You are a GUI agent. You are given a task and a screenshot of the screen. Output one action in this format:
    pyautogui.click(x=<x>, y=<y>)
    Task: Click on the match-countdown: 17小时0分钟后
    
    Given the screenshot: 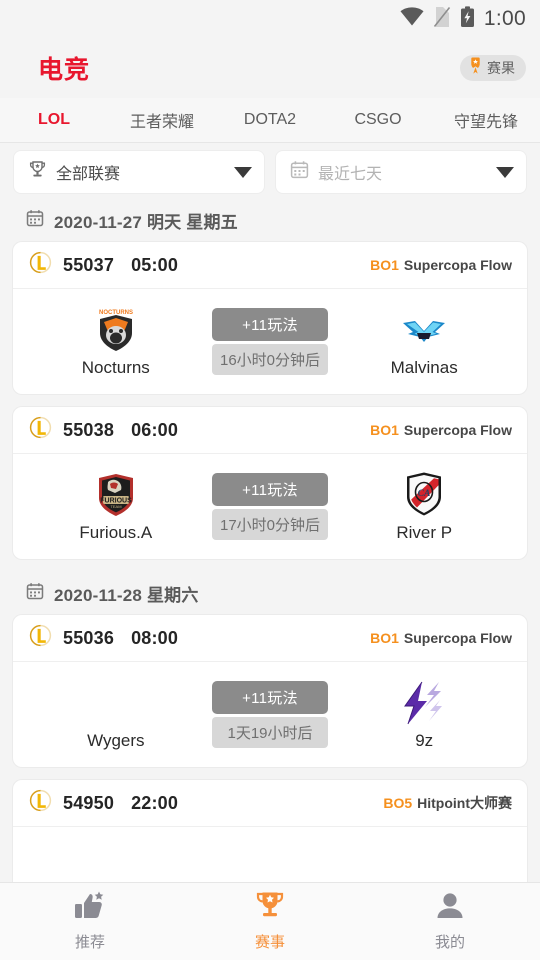 What is the action you would take?
    pyautogui.click(x=270, y=524)
    